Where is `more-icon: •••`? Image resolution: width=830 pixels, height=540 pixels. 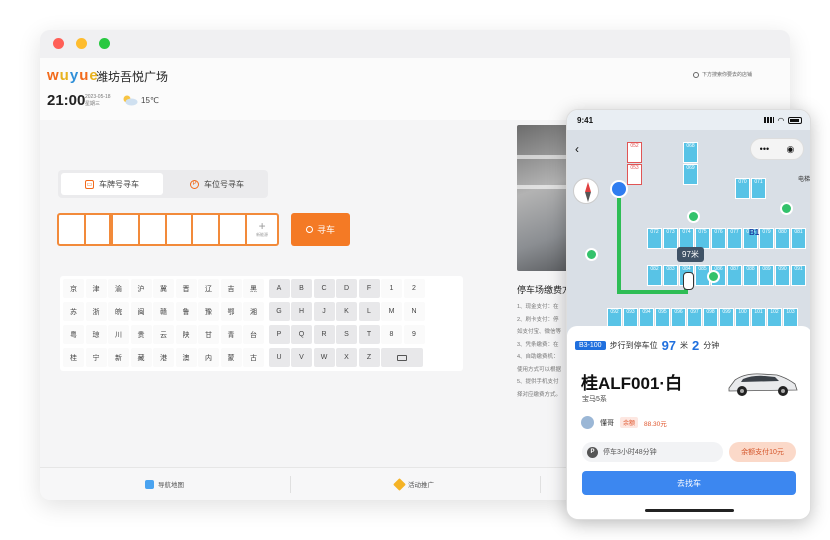
more-icon: ••• is located at coordinates (764, 149).